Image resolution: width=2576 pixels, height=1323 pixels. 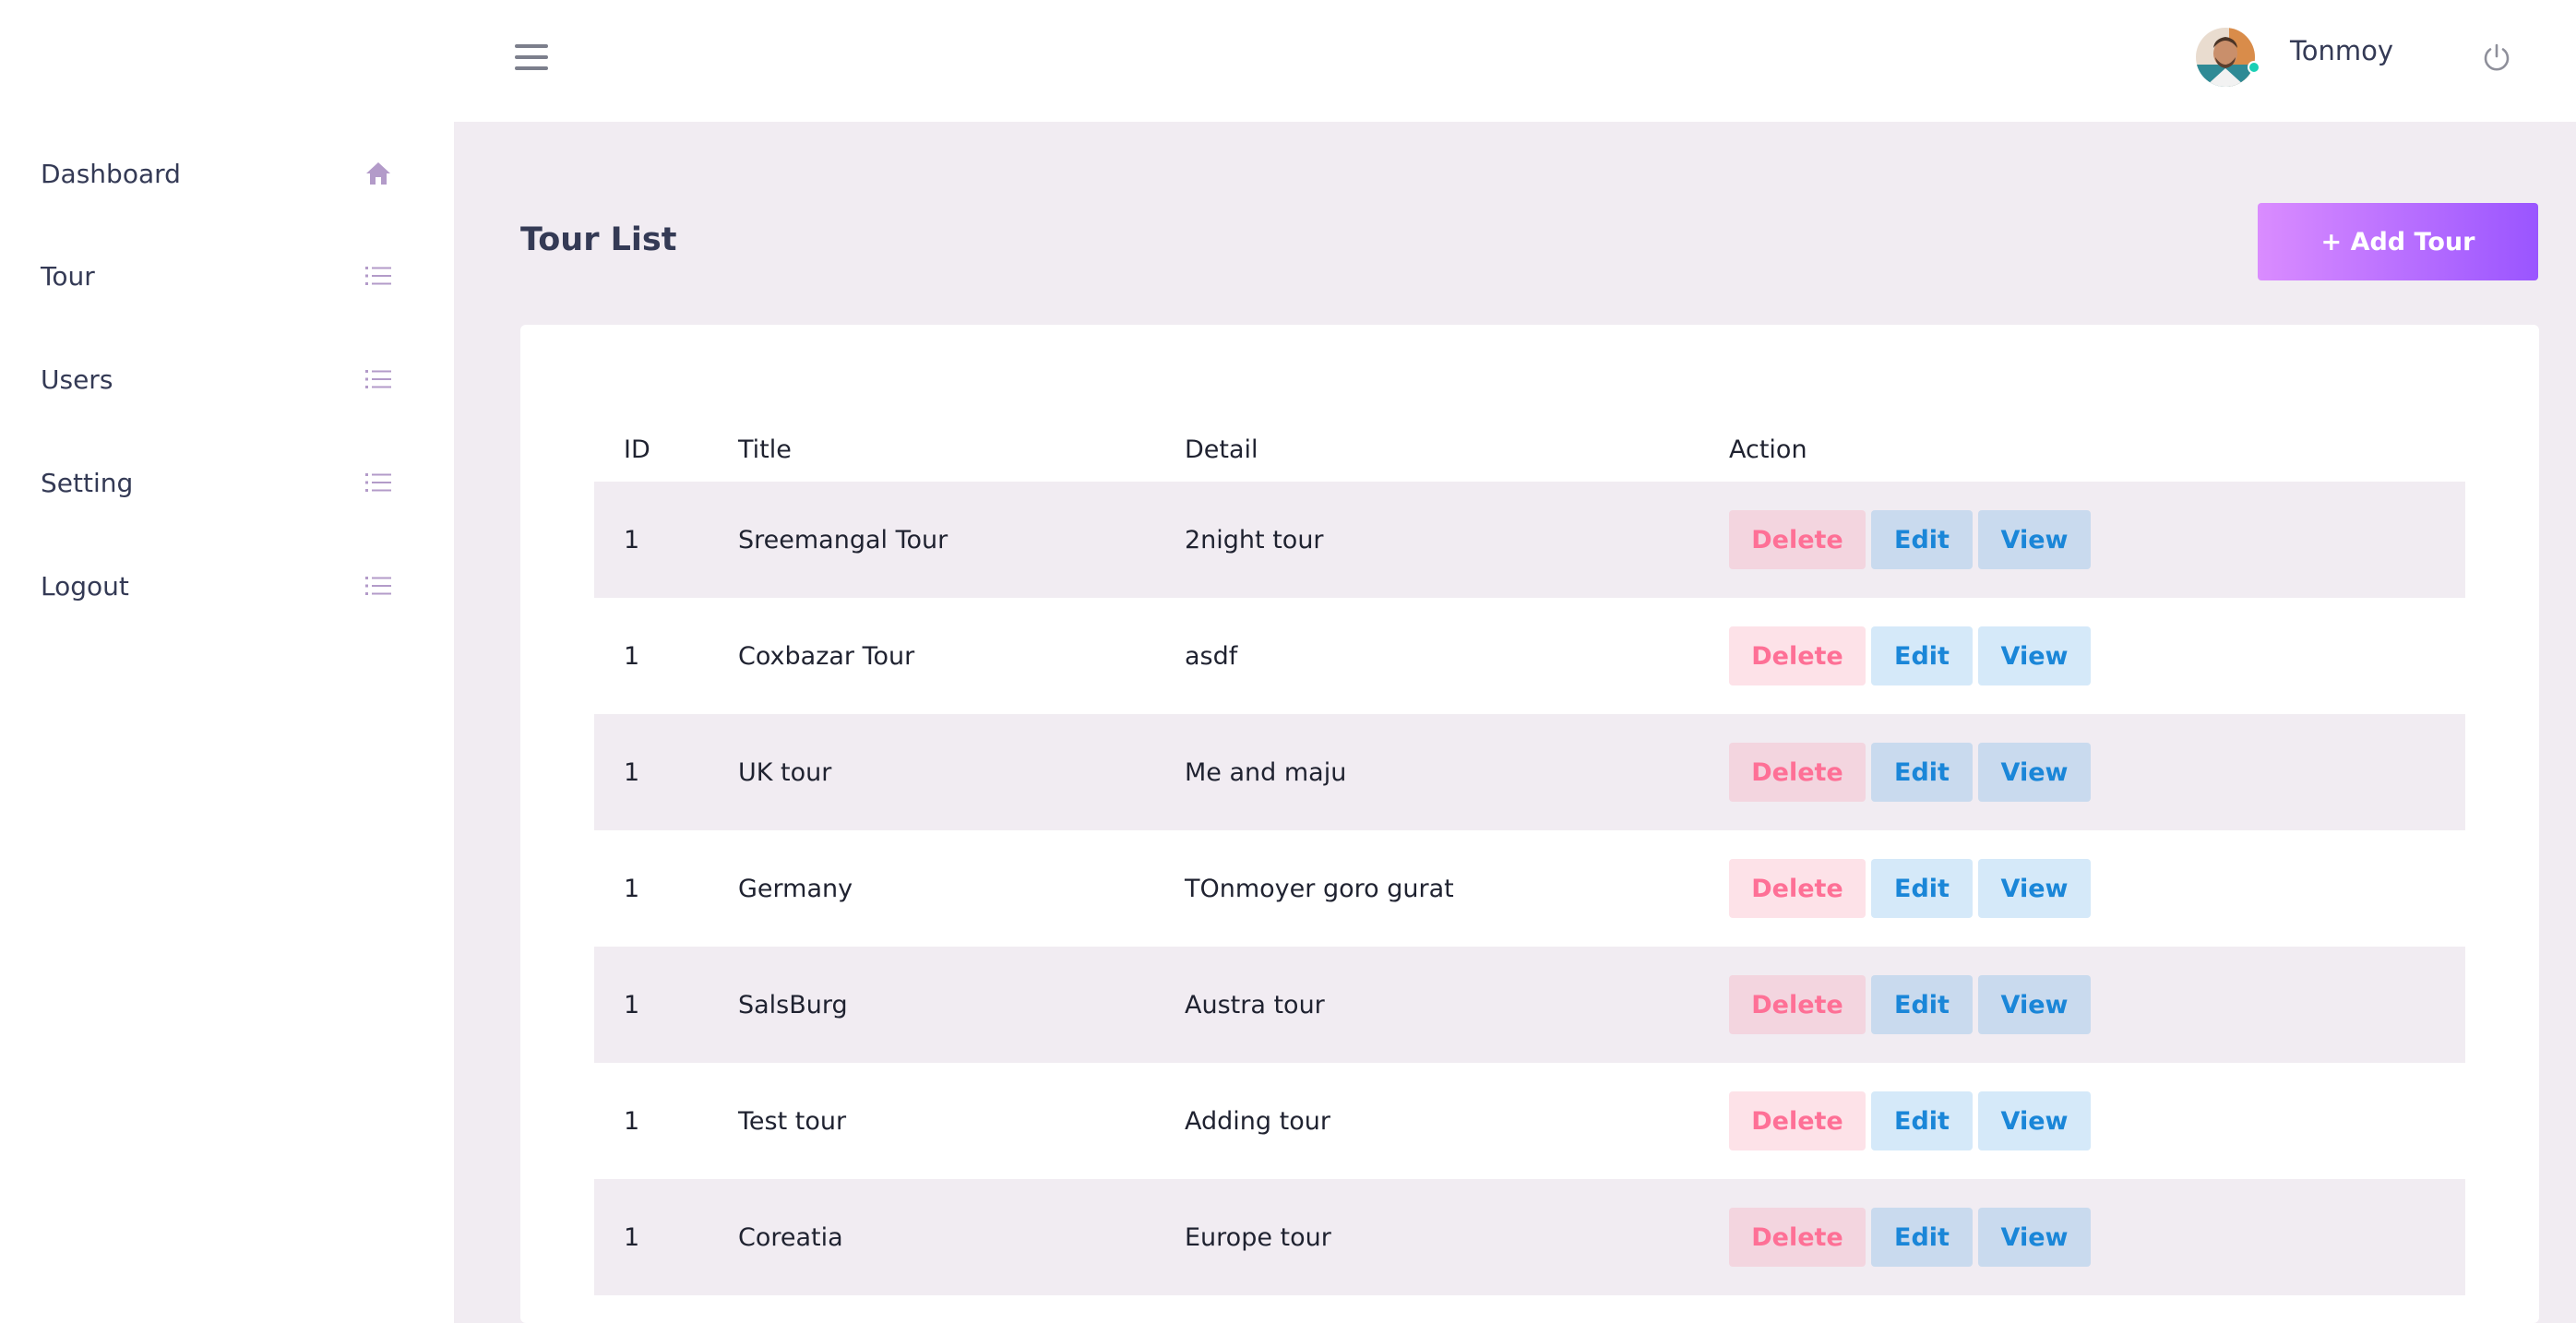 I want to click on sidebar-item-label: Dashboard, so click(x=111, y=174).